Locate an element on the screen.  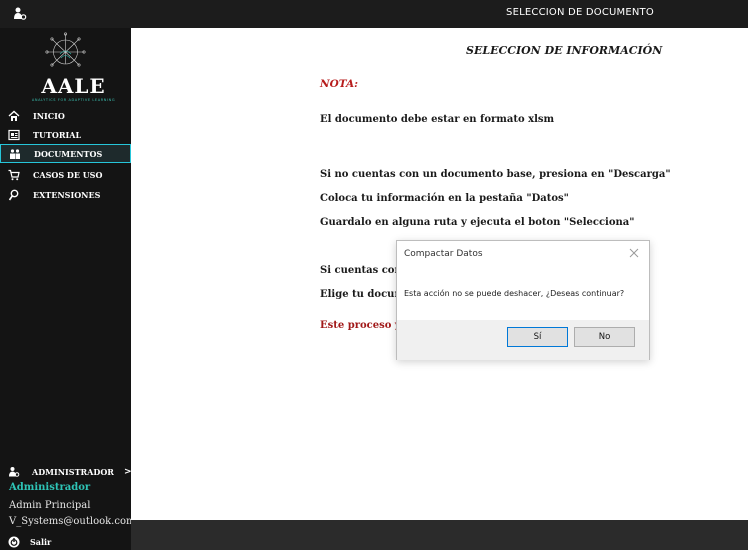
sidebar-item-label: DOCUMENTOS is located at coordinates (68, 153).